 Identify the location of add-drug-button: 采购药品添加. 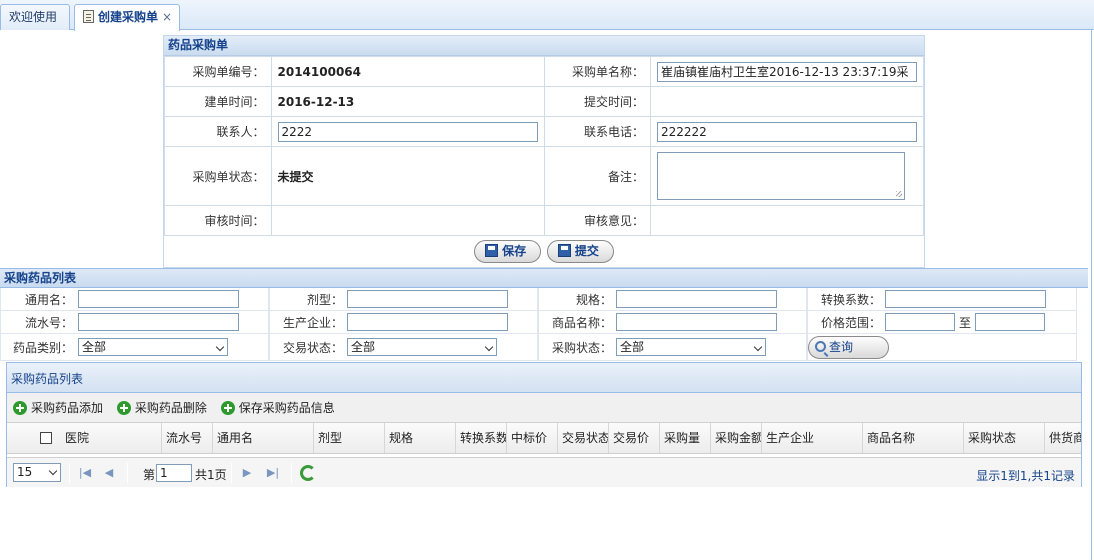
(58, 408).